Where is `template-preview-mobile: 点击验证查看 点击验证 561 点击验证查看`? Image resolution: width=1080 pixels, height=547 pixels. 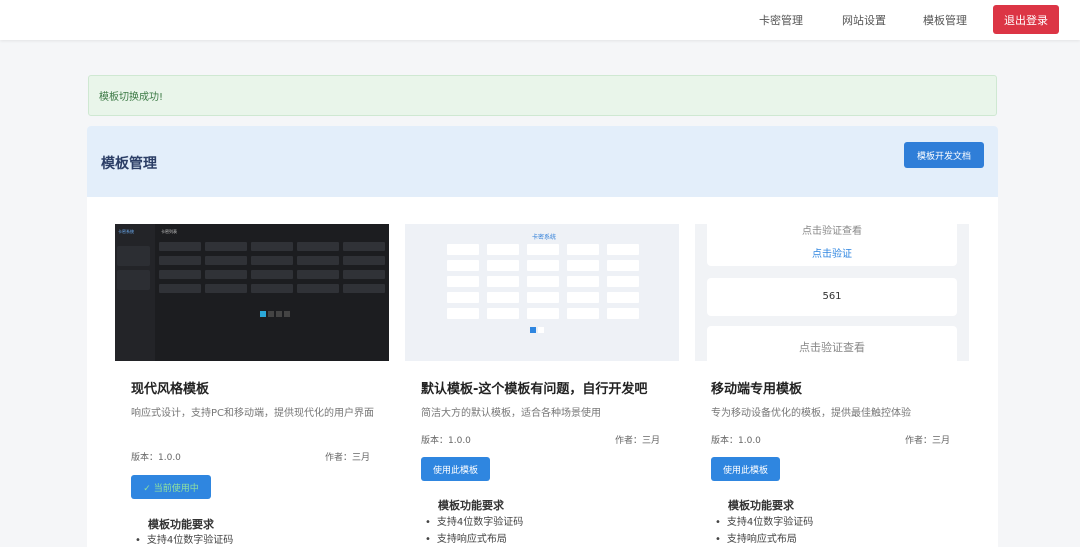
template-preview-mobile: 点击验证查看 点击验证 561 点击验证查看 is located at coordinates (832, 292).